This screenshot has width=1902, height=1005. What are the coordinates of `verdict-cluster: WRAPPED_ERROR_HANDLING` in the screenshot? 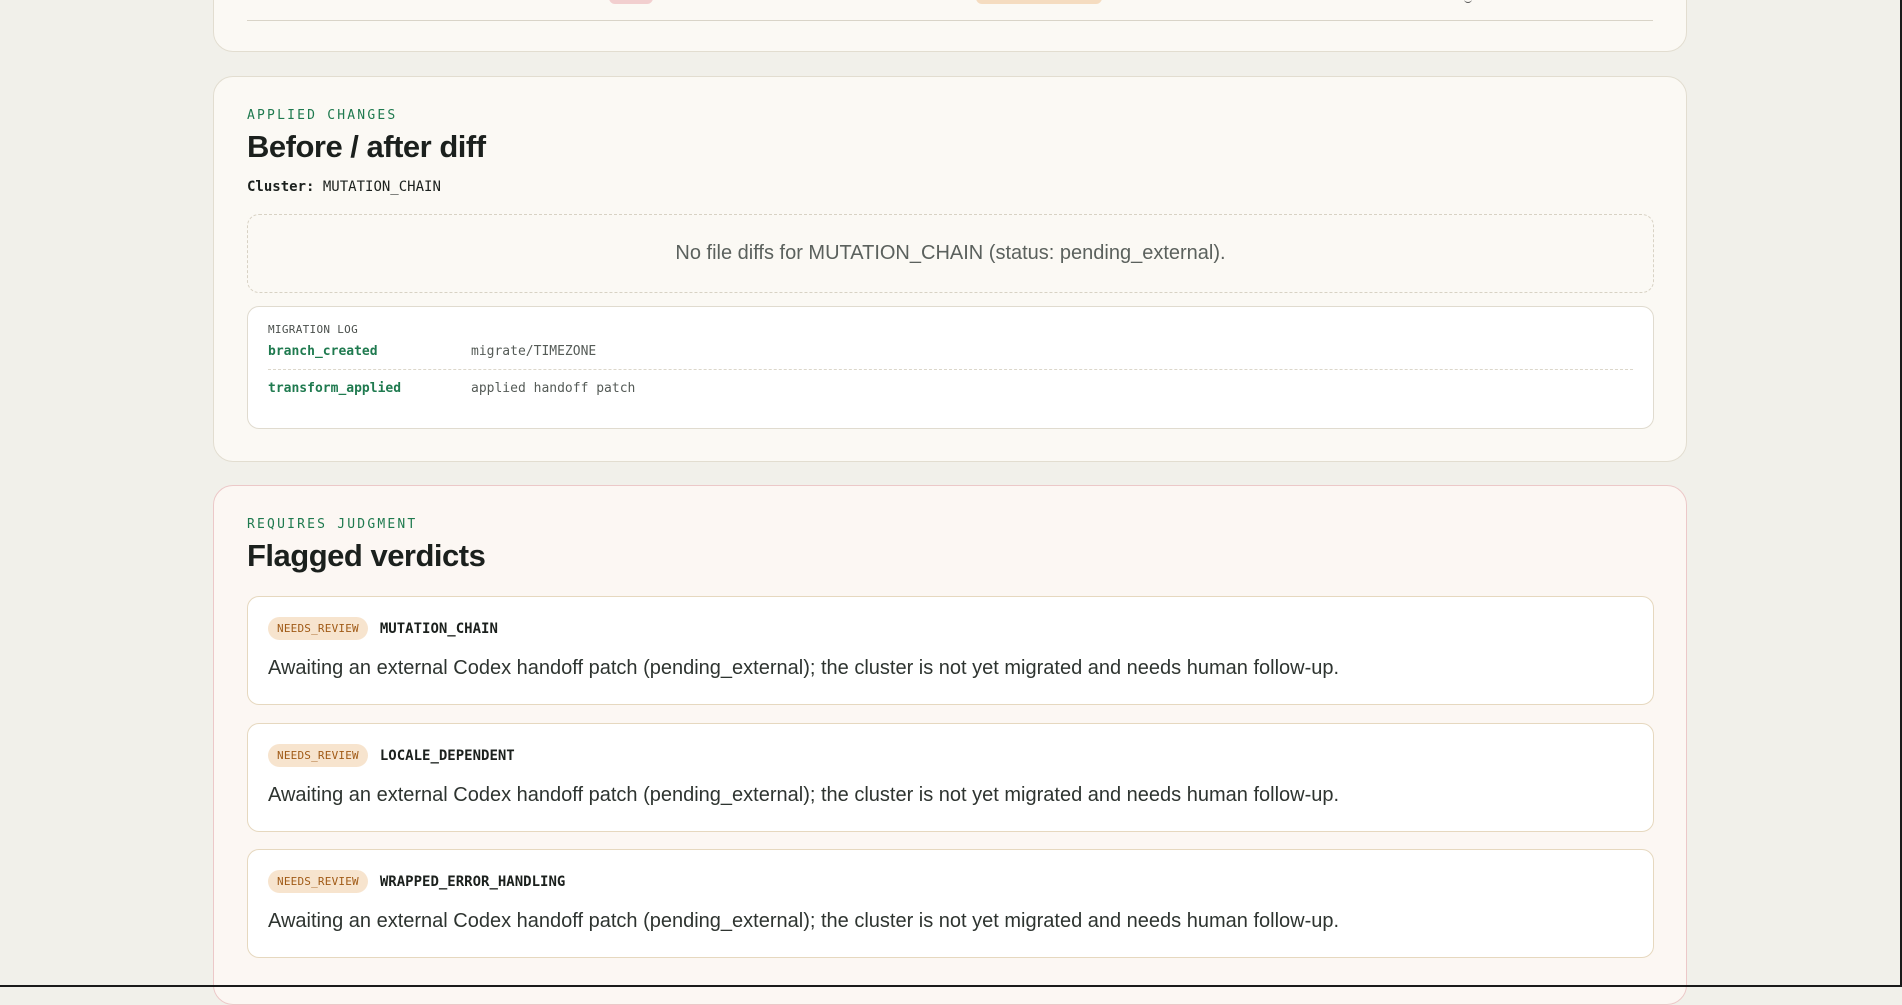 It's located at (472, 881).